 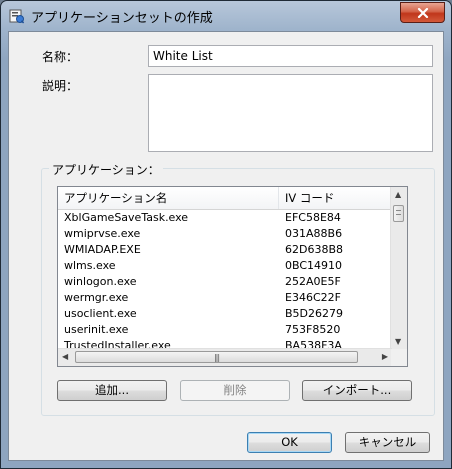 I want to click on name-input, so click(x=290, y=56).